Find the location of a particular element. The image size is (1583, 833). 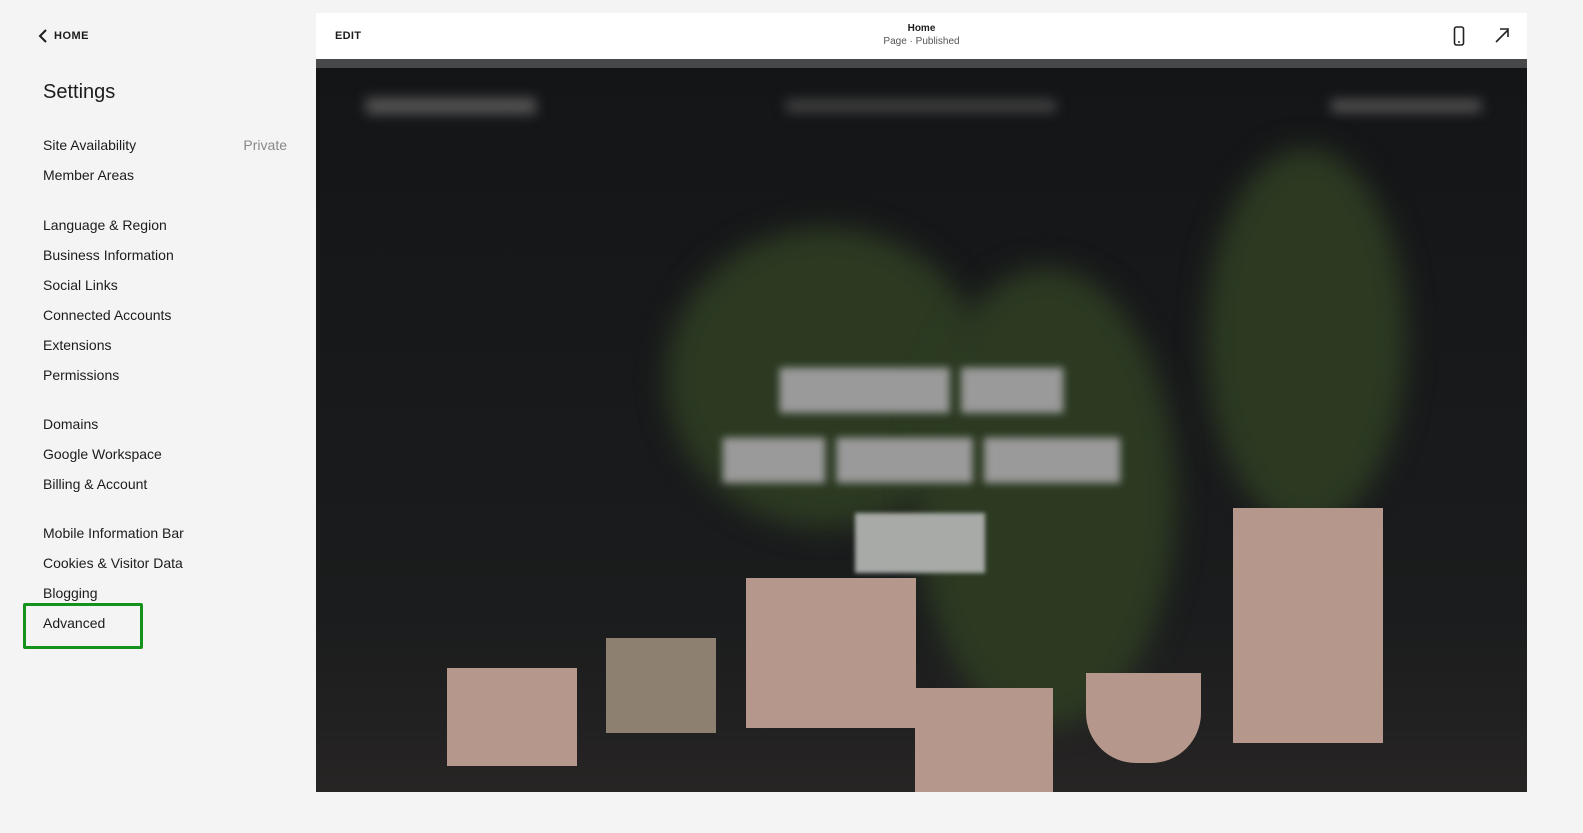

highlight-box is located at coordinates (83, 626).